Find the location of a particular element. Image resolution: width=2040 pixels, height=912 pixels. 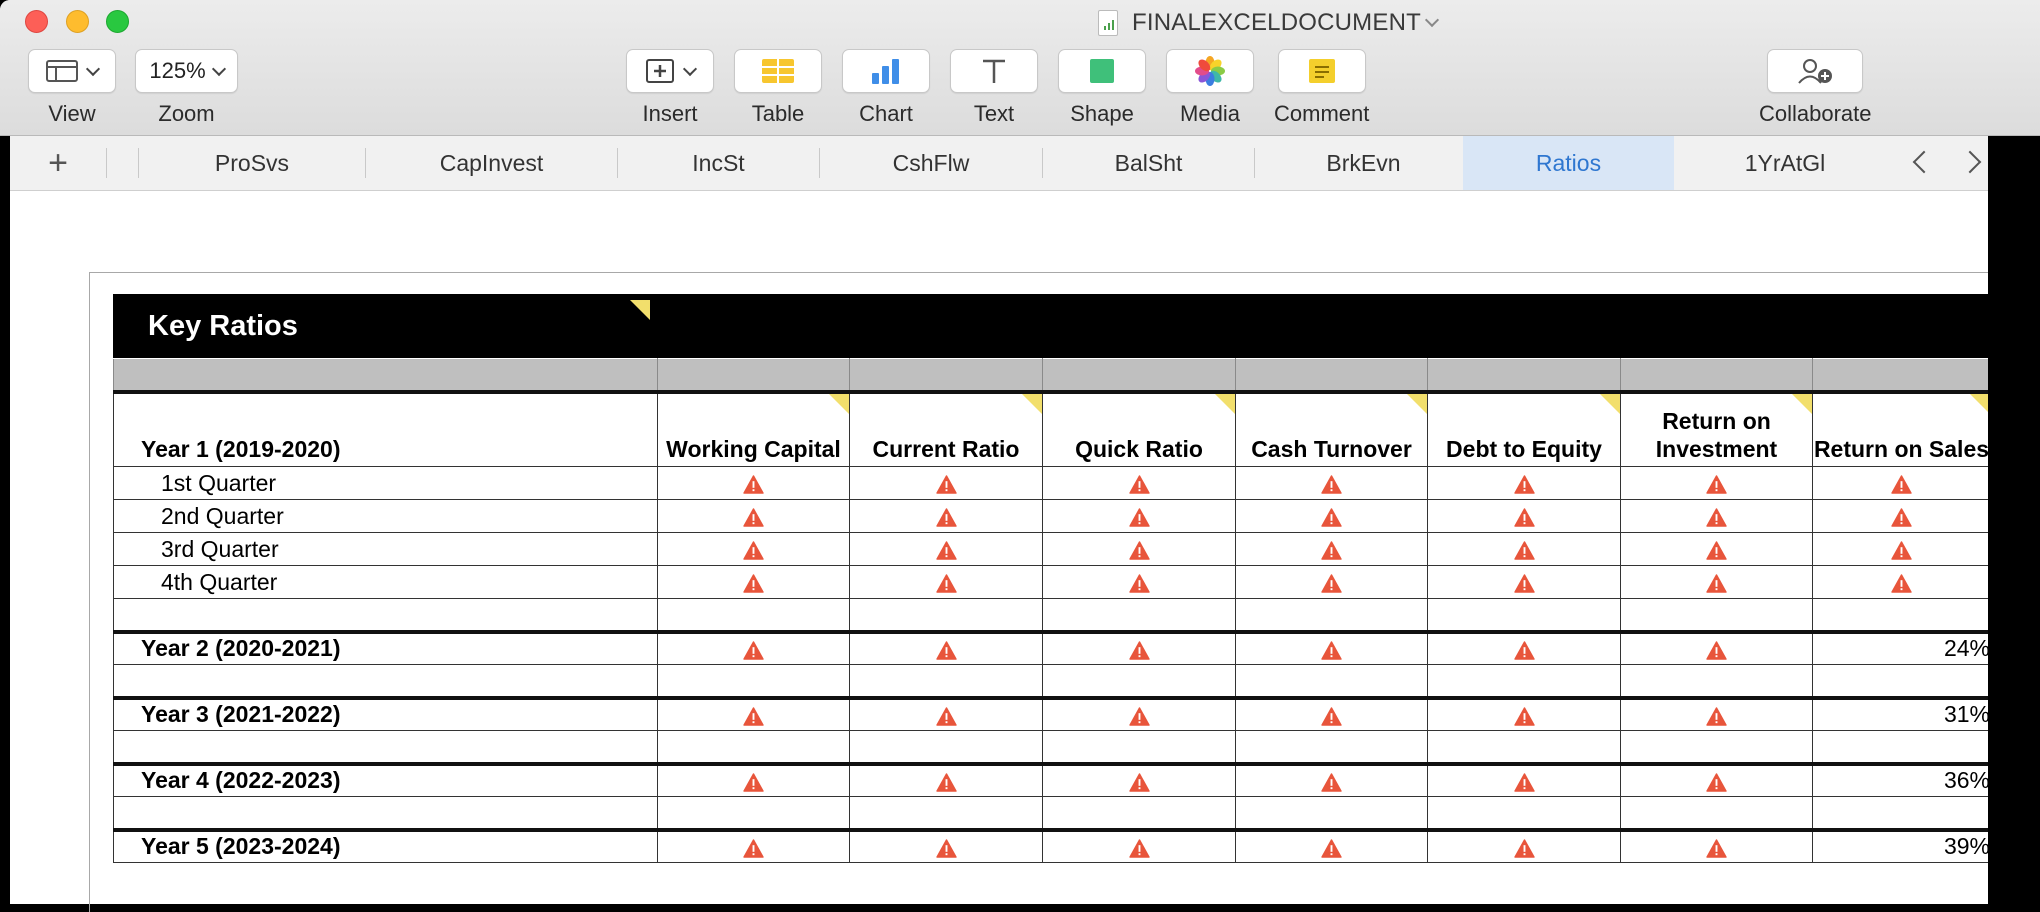

tab-balsht: BalSht is located at coordinates (1148, 163).